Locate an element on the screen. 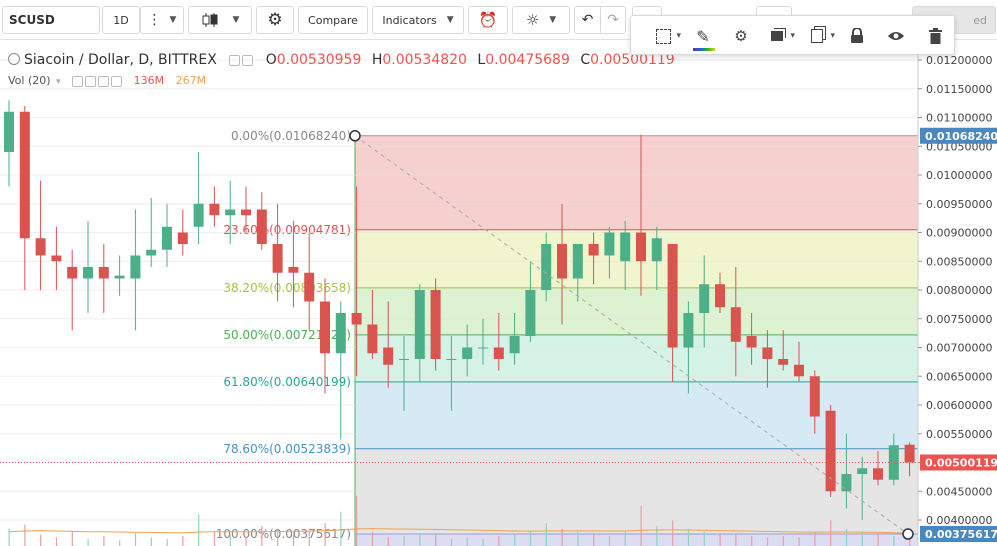 The image size is (997, 546). interval-dropdown: ⋮ ▼ is located at coordinates (162, 20).